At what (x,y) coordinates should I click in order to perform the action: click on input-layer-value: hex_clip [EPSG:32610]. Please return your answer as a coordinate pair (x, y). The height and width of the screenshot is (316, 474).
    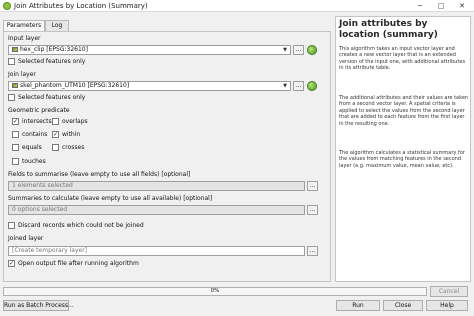
    Looking at the image, I should click on (54, 49).